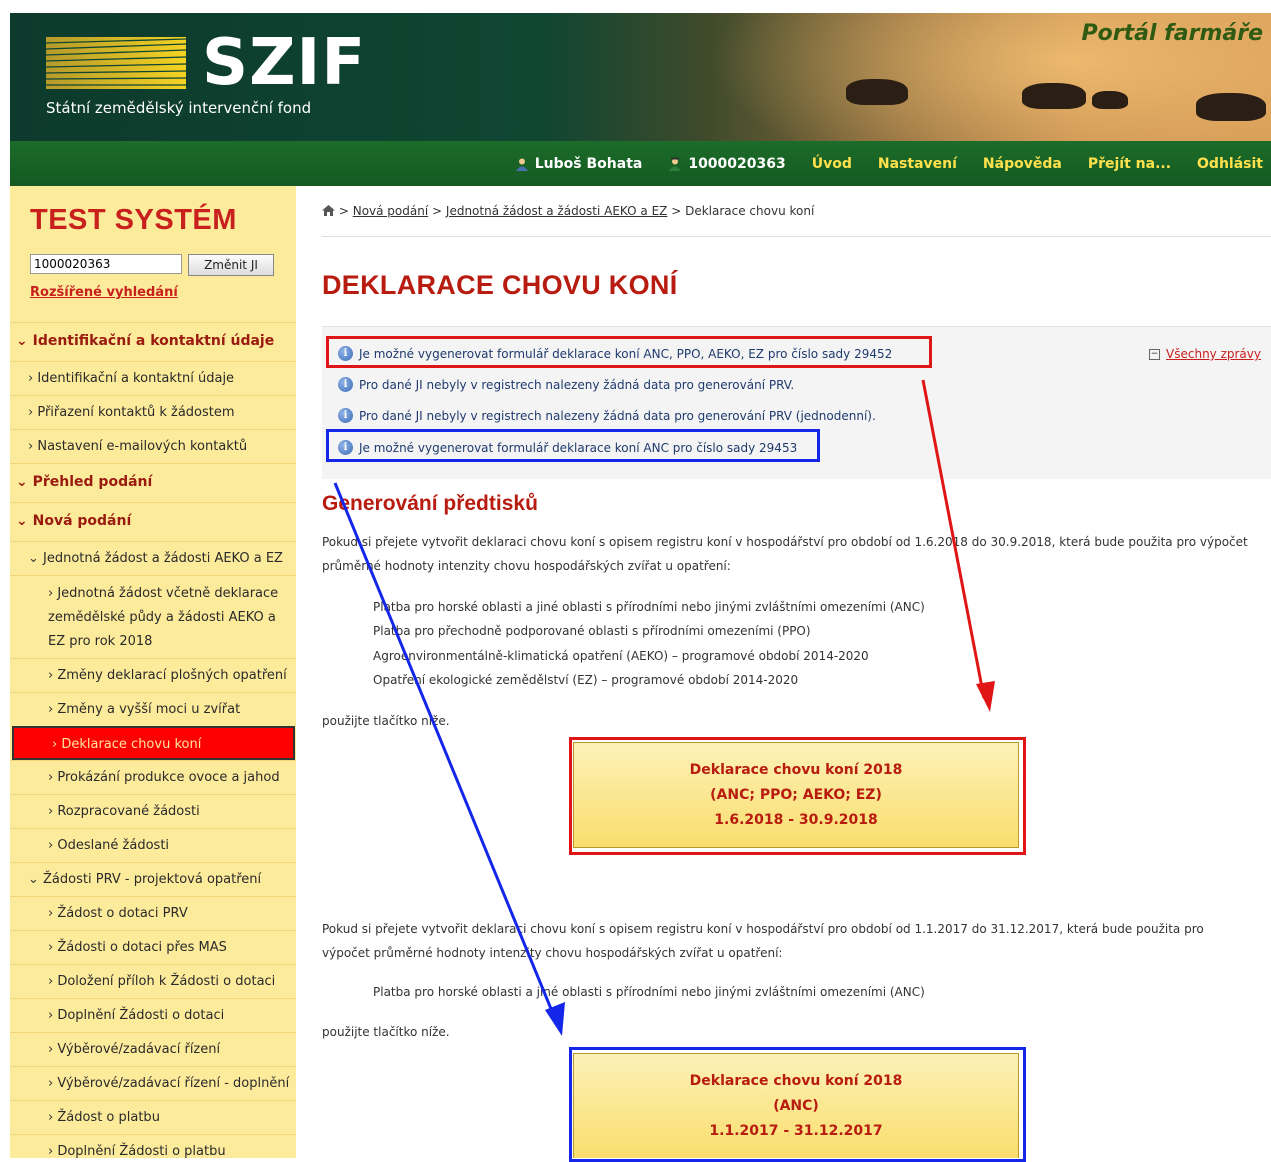 The height and width of the screenshot is (1162, 1271). What do you see at coordinates (556, 211) in the screenshot?
I see `breadcrumb-jednotna-zadost: Jednotná žádost a žádosti AEKO a EZ` at bounding box center [556, 211].